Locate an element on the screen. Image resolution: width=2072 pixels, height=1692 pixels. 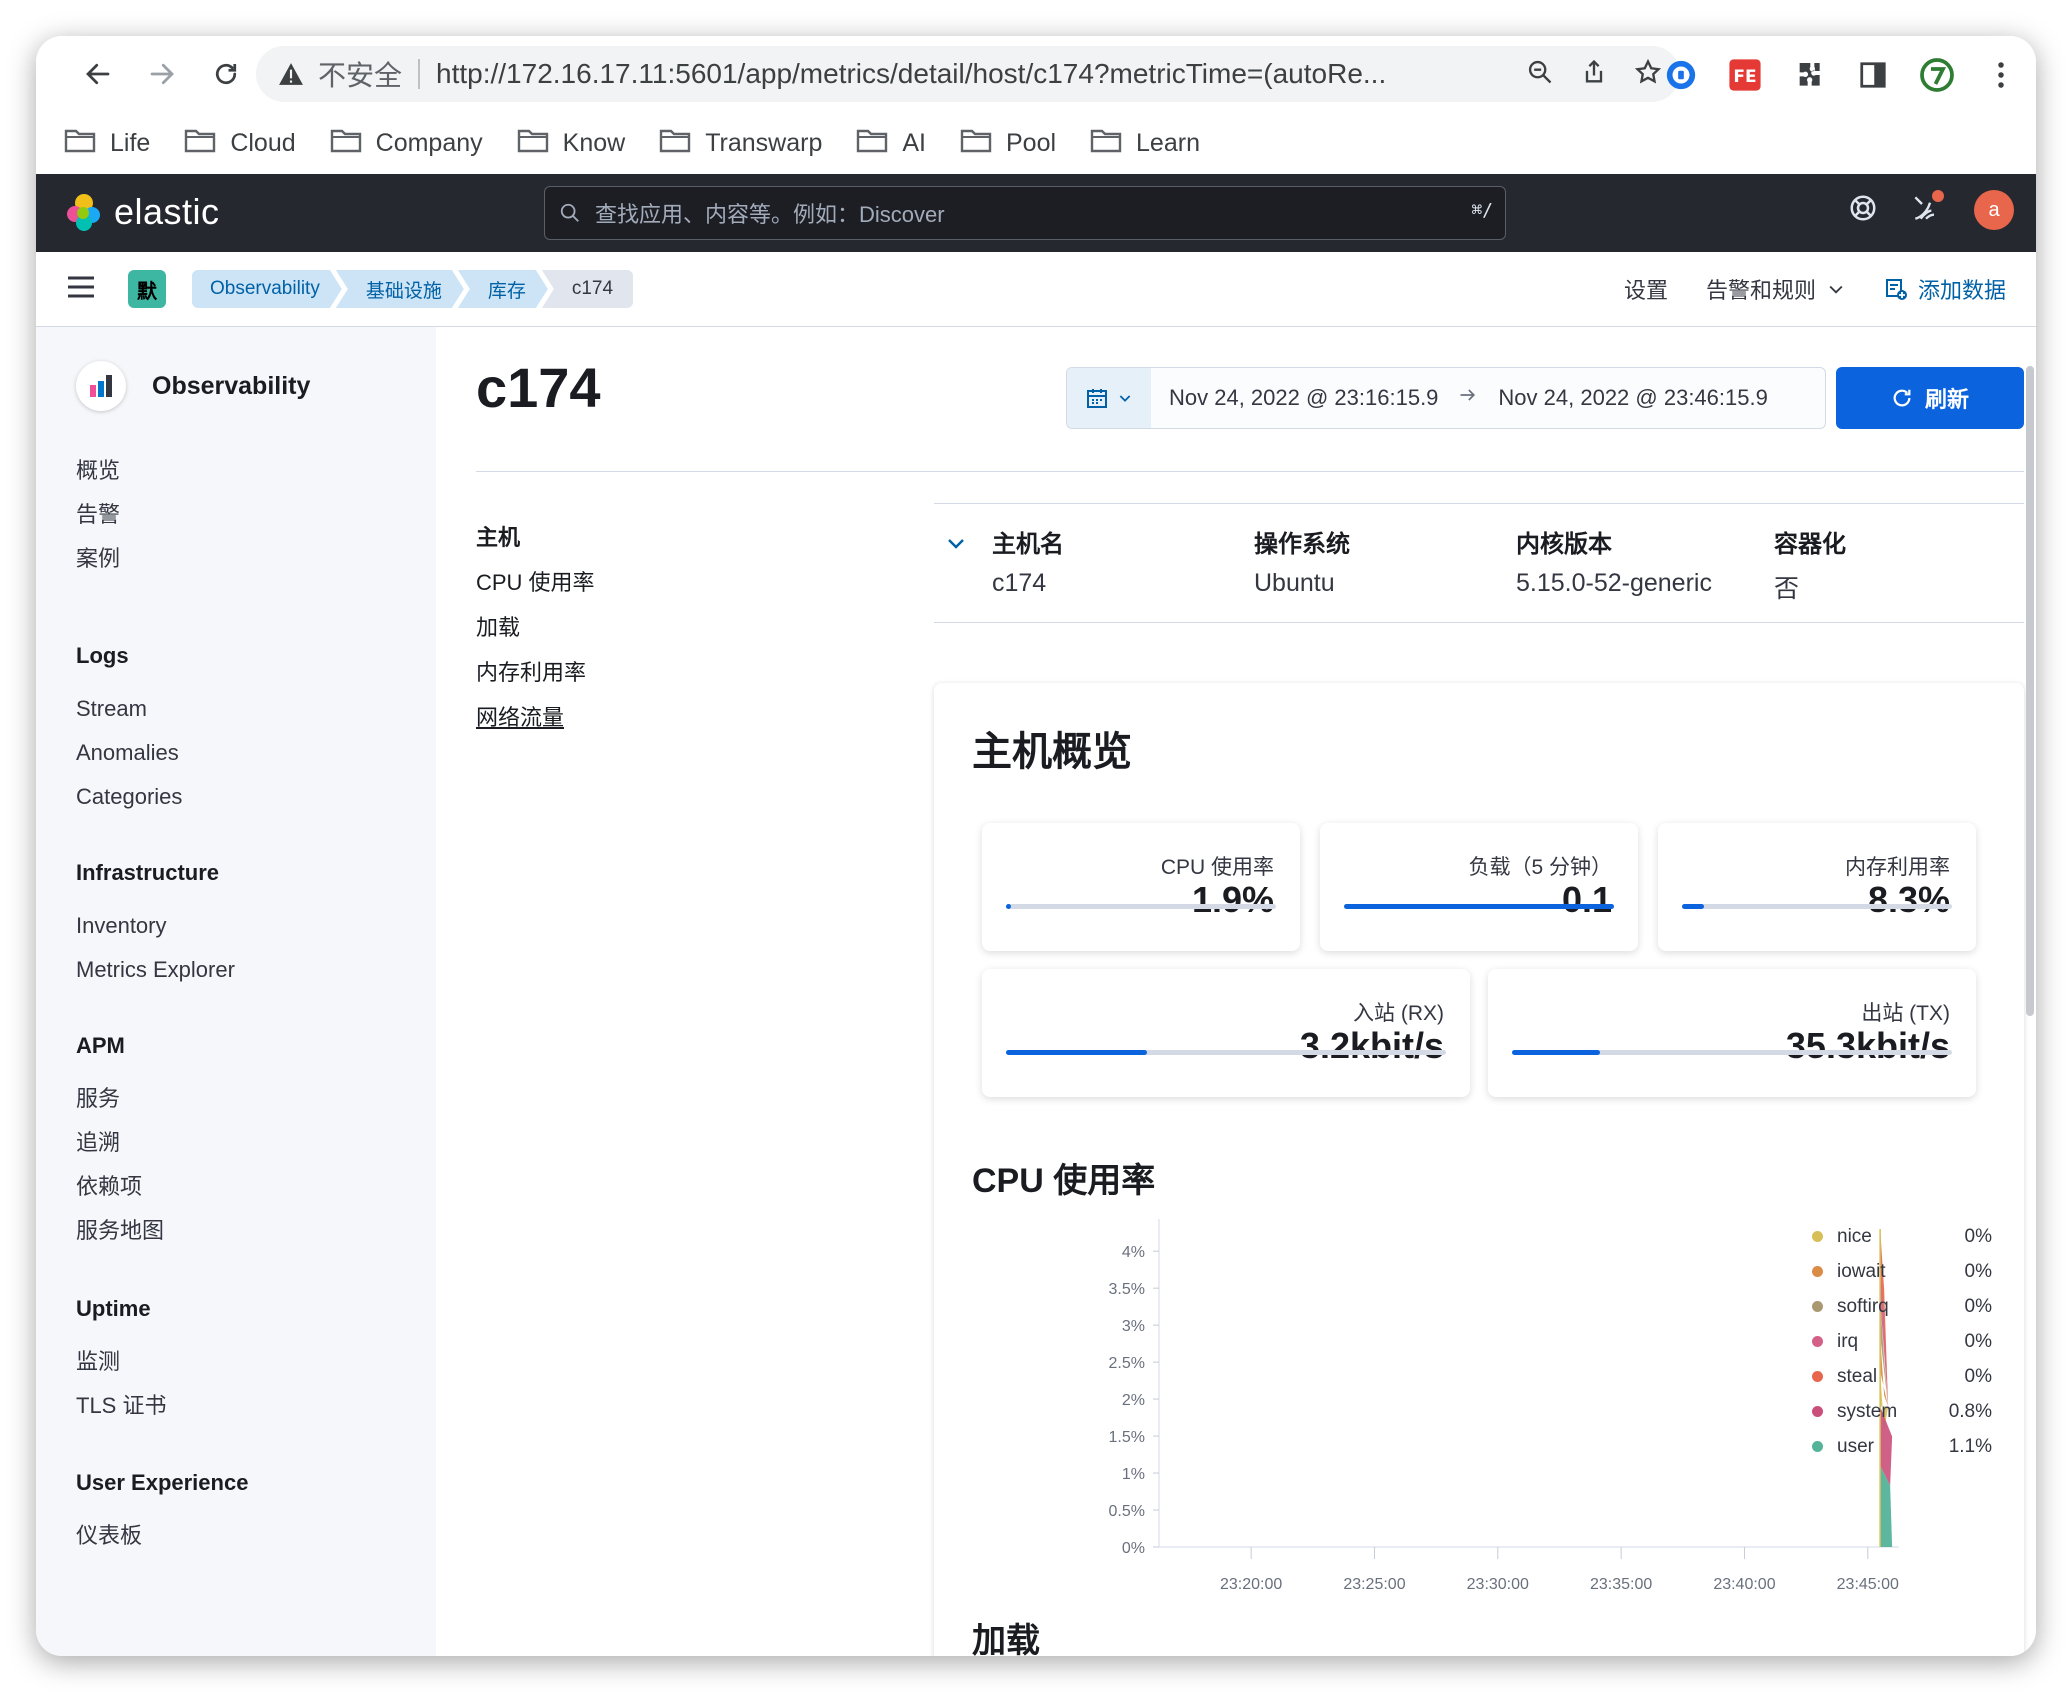
sidebar-item-stream: Stream is located at coordinates (129, 709).